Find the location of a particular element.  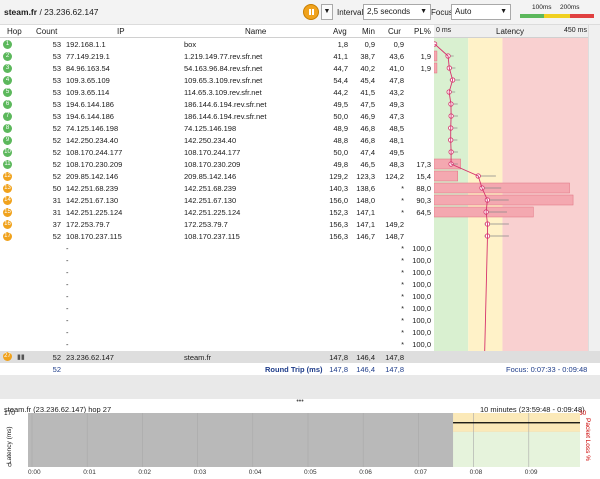

name-cell: 54.163.96.84.rev.sfr.net is located at coordinates (223, 68).